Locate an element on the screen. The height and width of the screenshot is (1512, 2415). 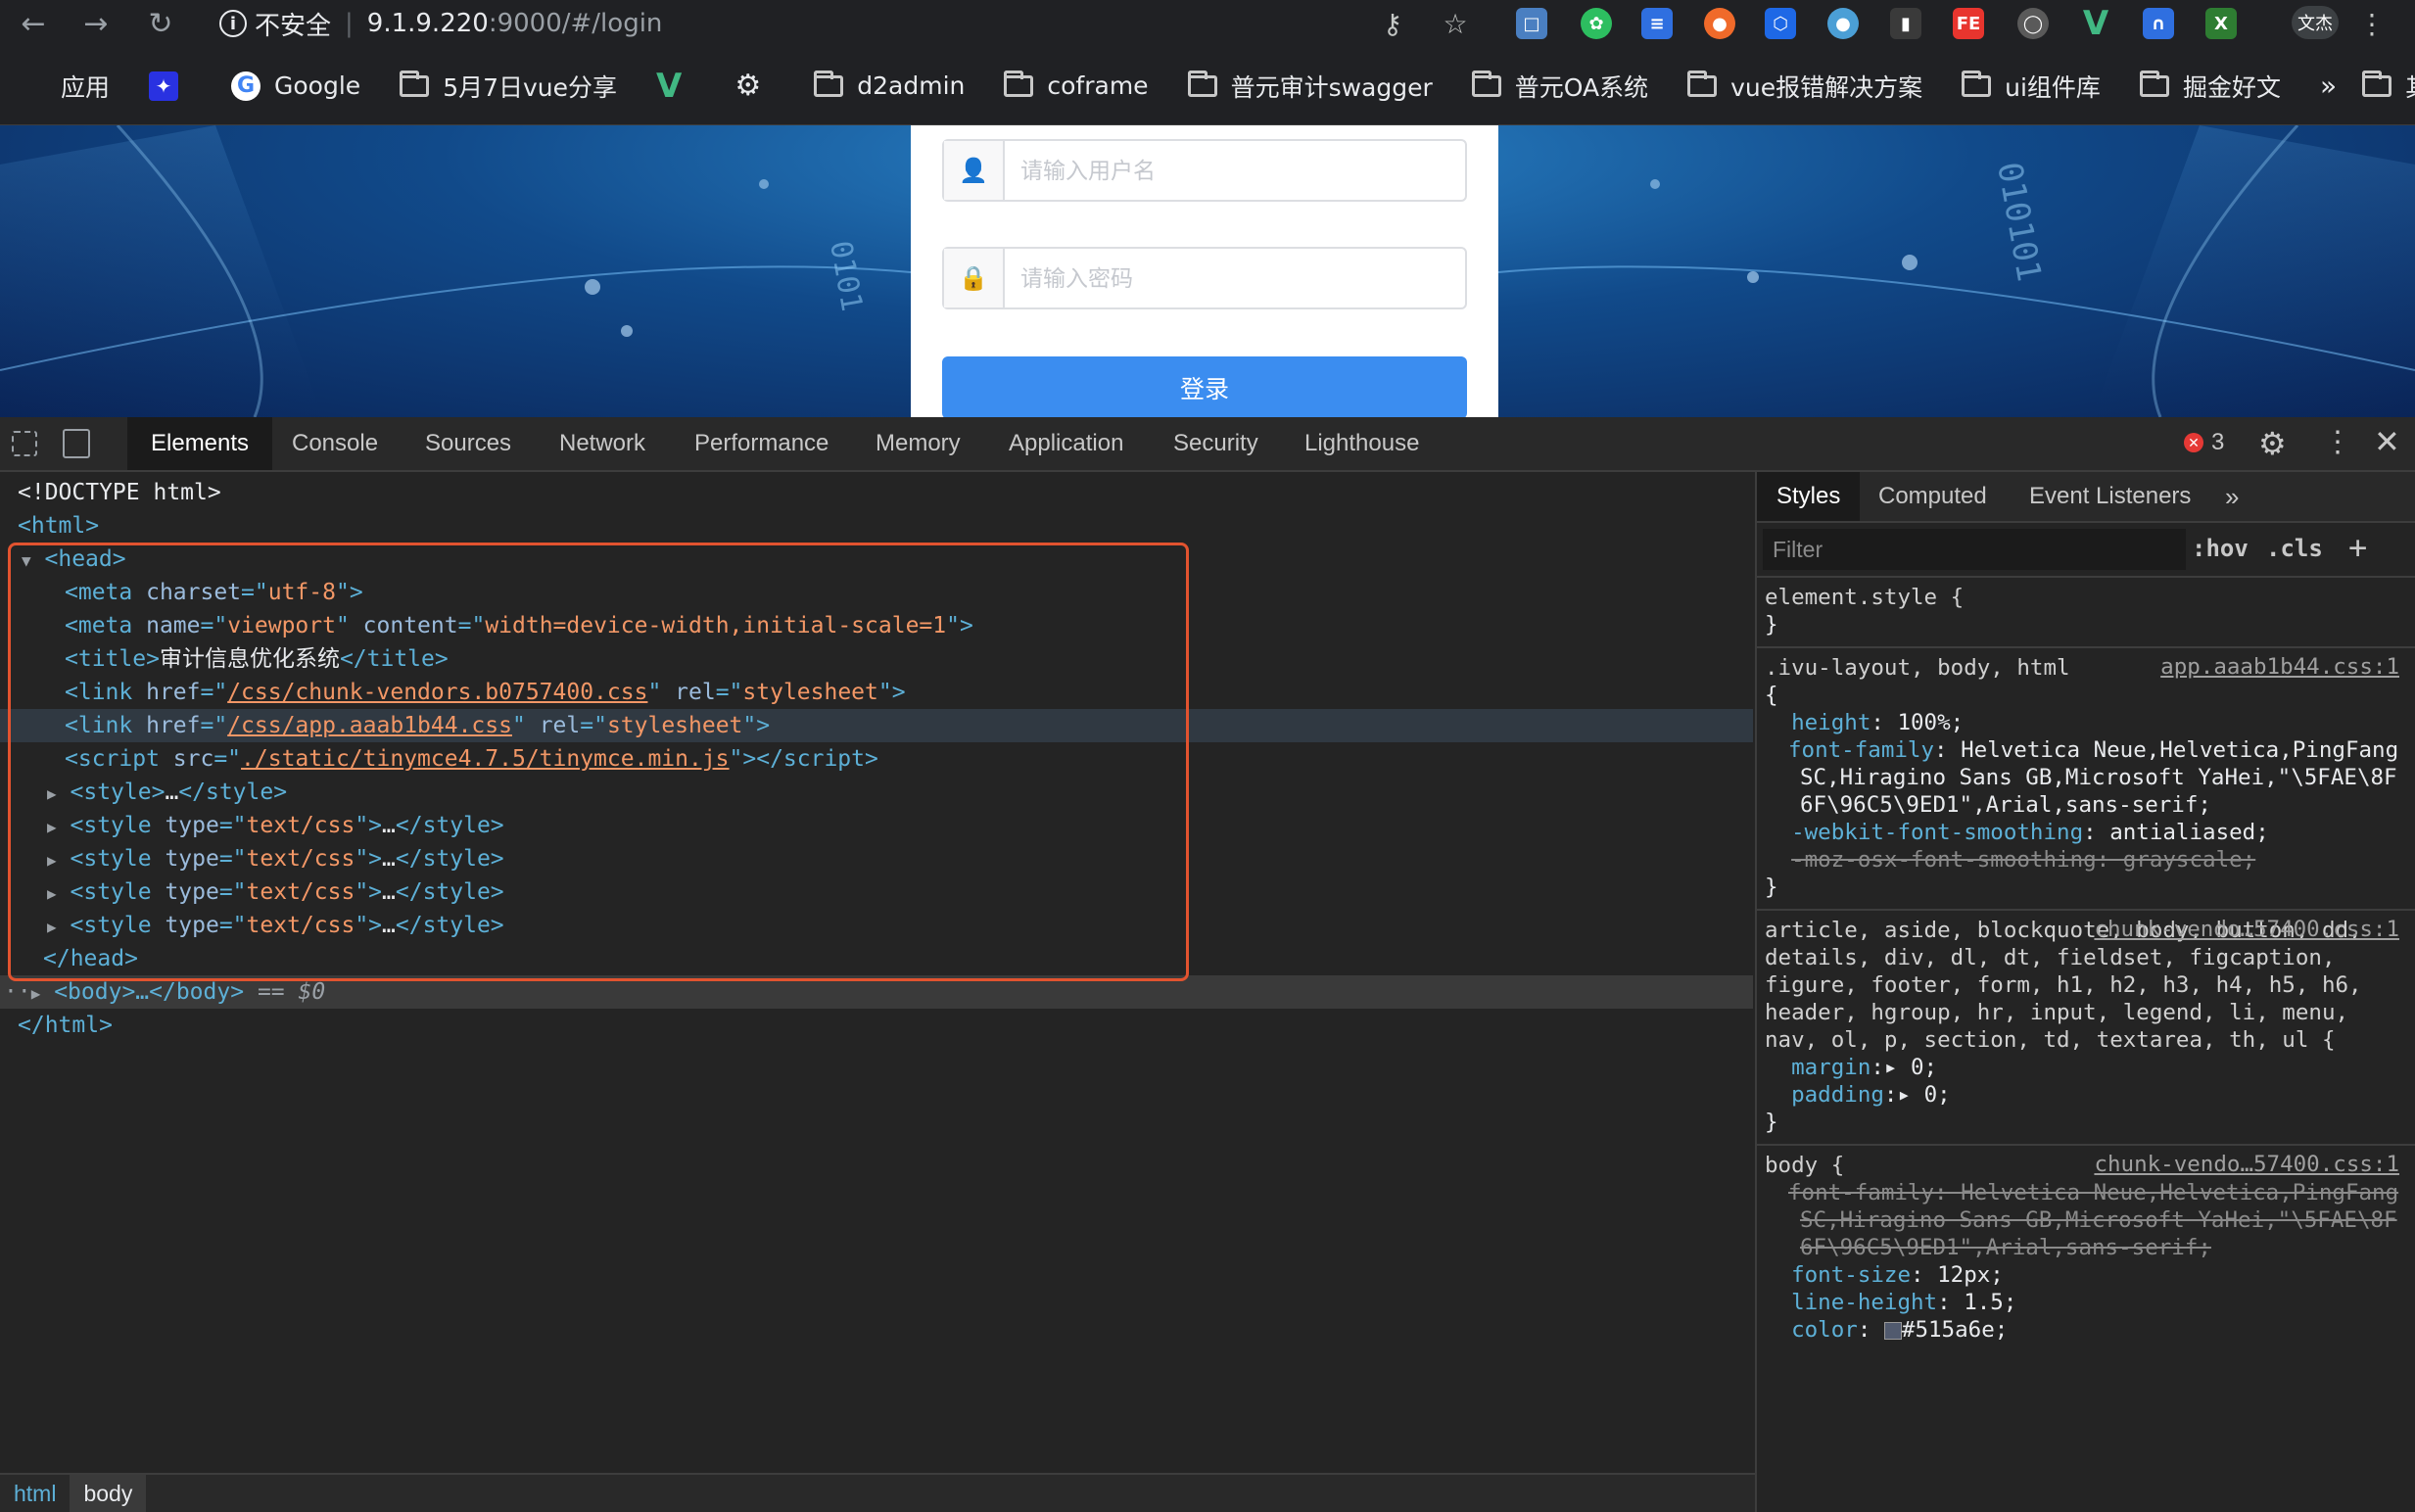
username-input is located at coordinates (1235, 171).